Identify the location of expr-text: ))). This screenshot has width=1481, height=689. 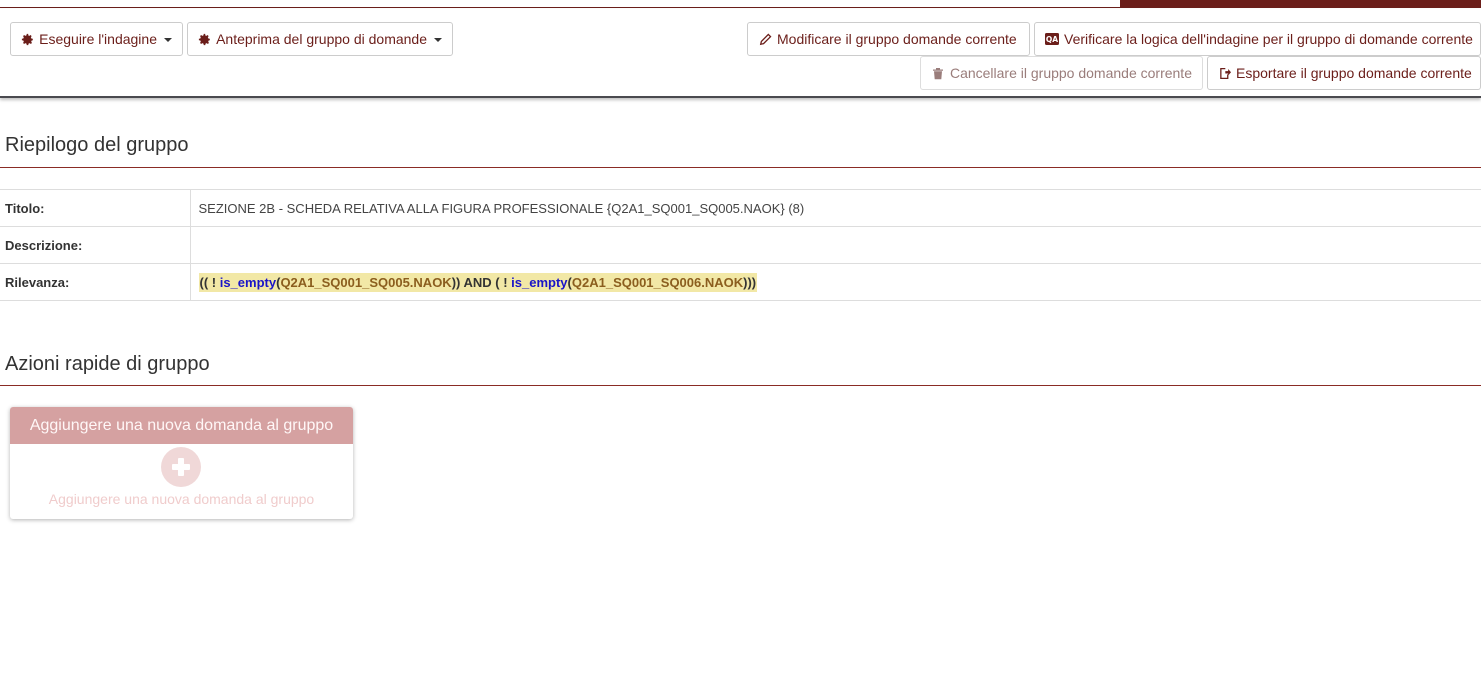
(750, 282).